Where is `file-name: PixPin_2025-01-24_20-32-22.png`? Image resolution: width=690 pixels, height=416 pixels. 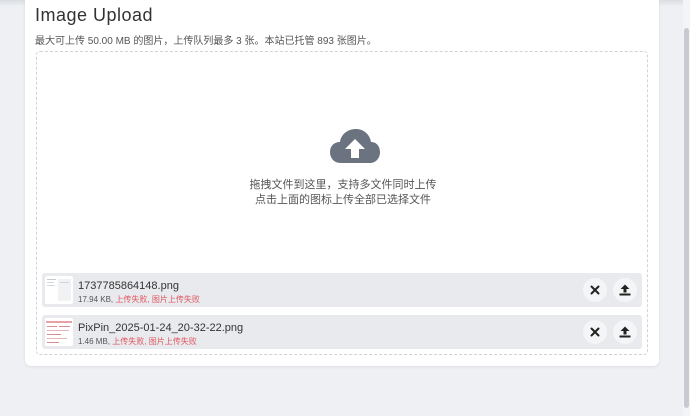 file-name: PixPin_2025-01-24_20-32-22.png is located at coordinates (161, 328).